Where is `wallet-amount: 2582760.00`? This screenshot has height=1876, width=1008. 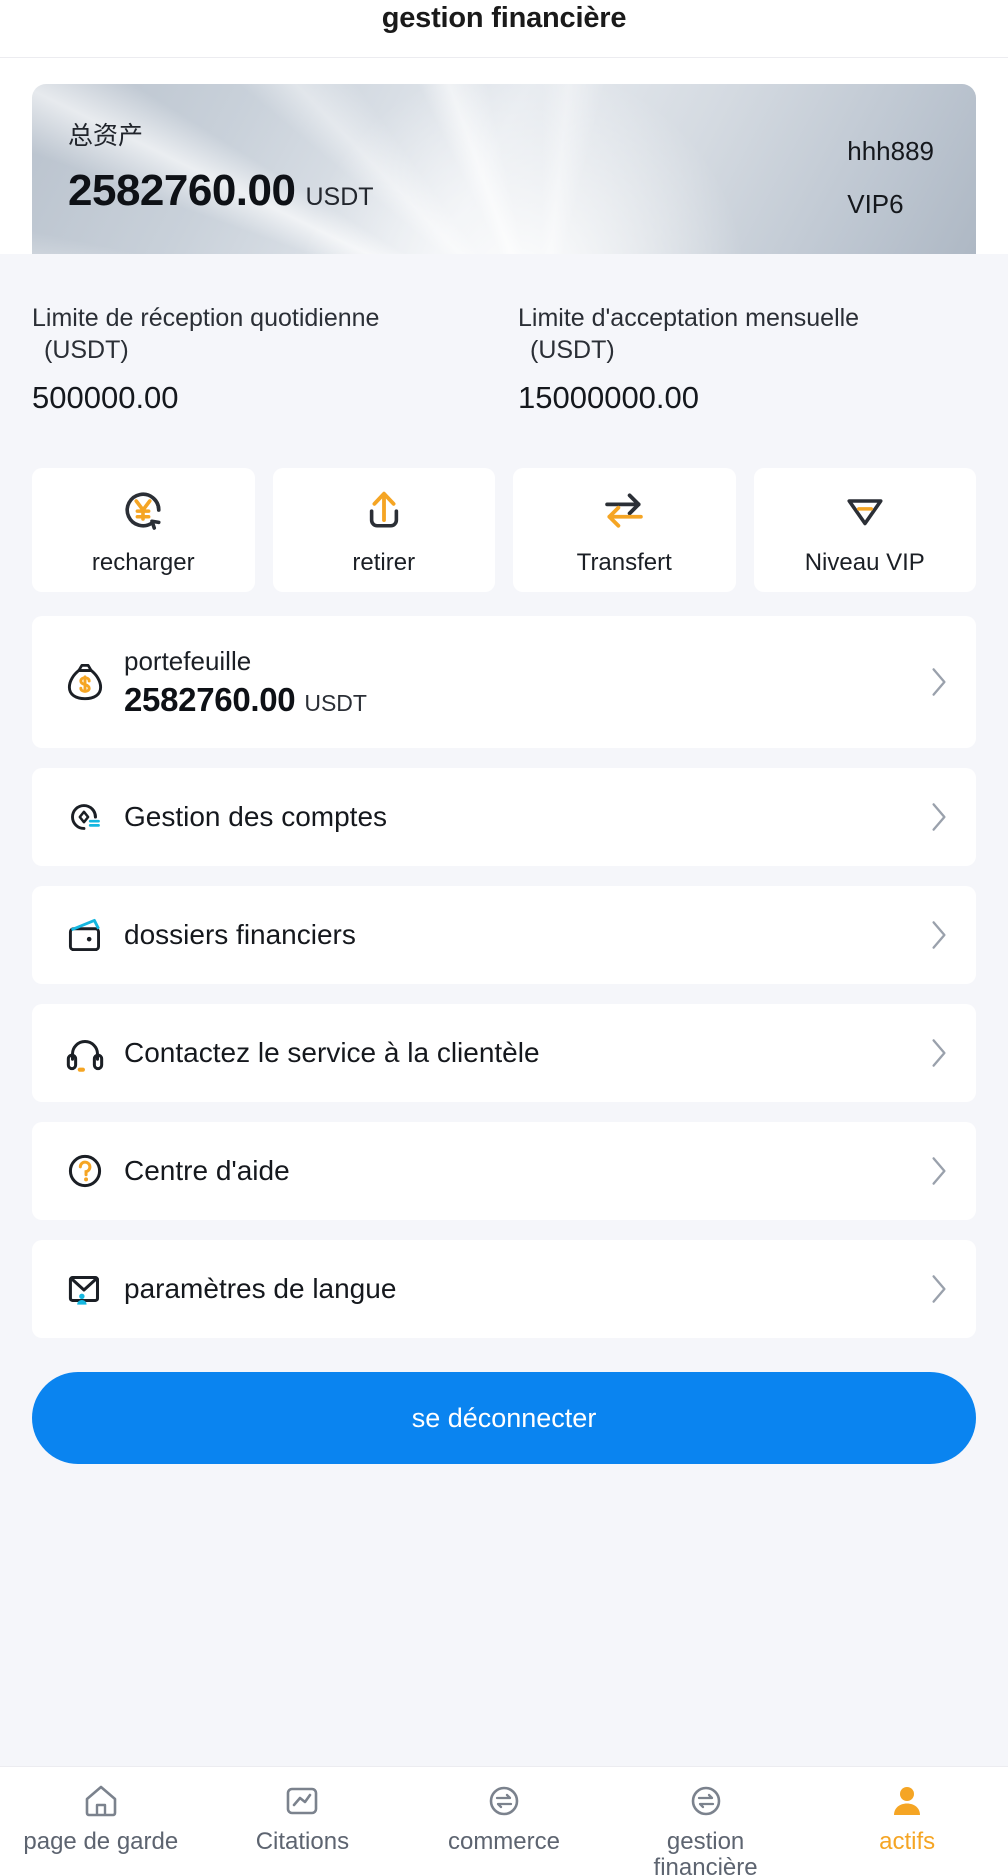
wallet-amount: 2582760.00 is located at coordinates (210, 699).